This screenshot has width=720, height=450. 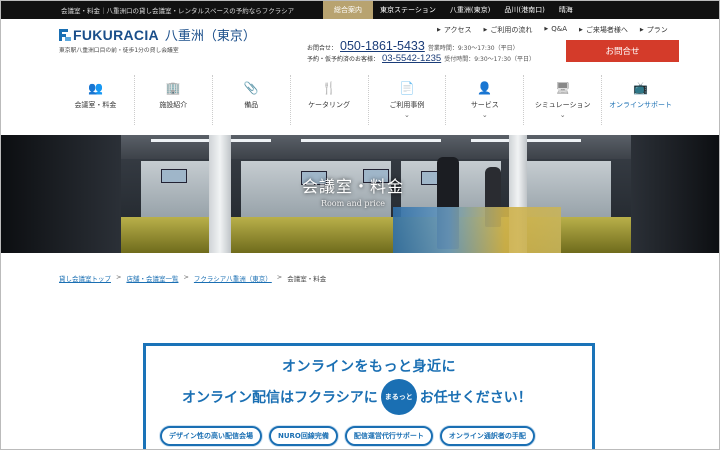 What do you see at coordinates (398, 397) in the screenshot?
I see `banner-badge: まるっと` at bounding box center [398, 397].